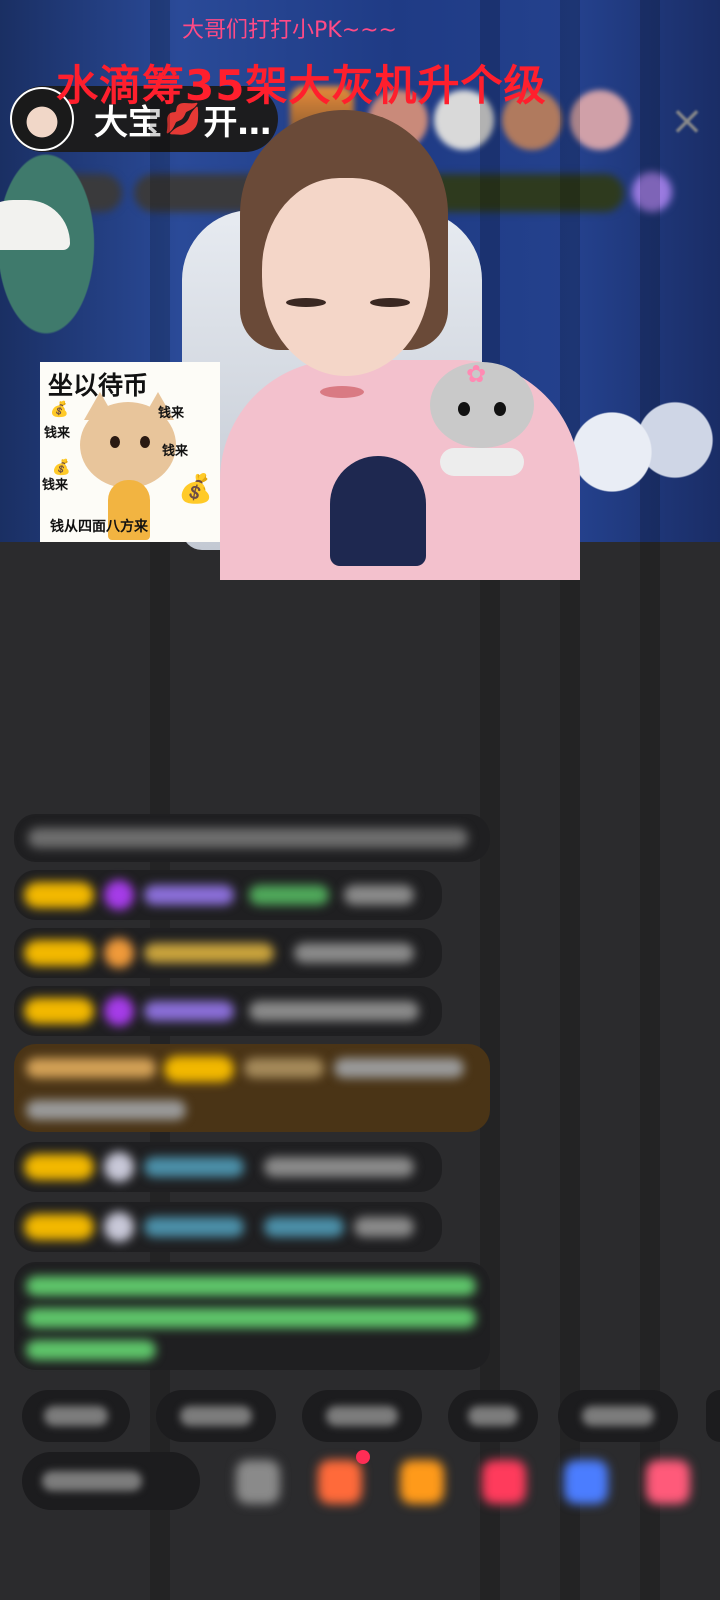  What do you see at coordinates (111, 1481) in the screenshot?
I see `chat-input` at bounding box center [111, 1481].